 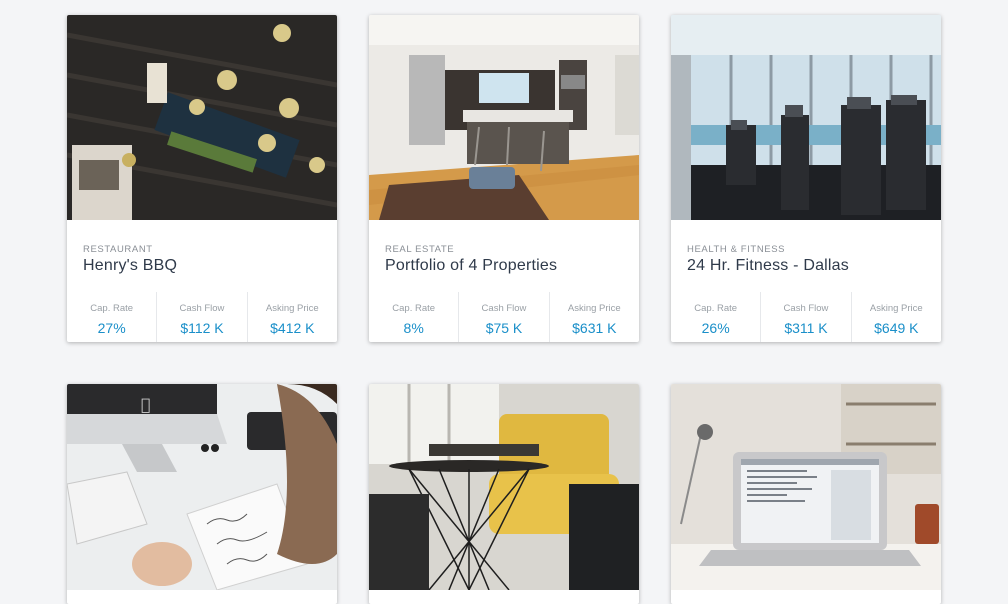 I want to click on stat-cash-flow: Cash Flow $112 K, so click(x=201, y=317).